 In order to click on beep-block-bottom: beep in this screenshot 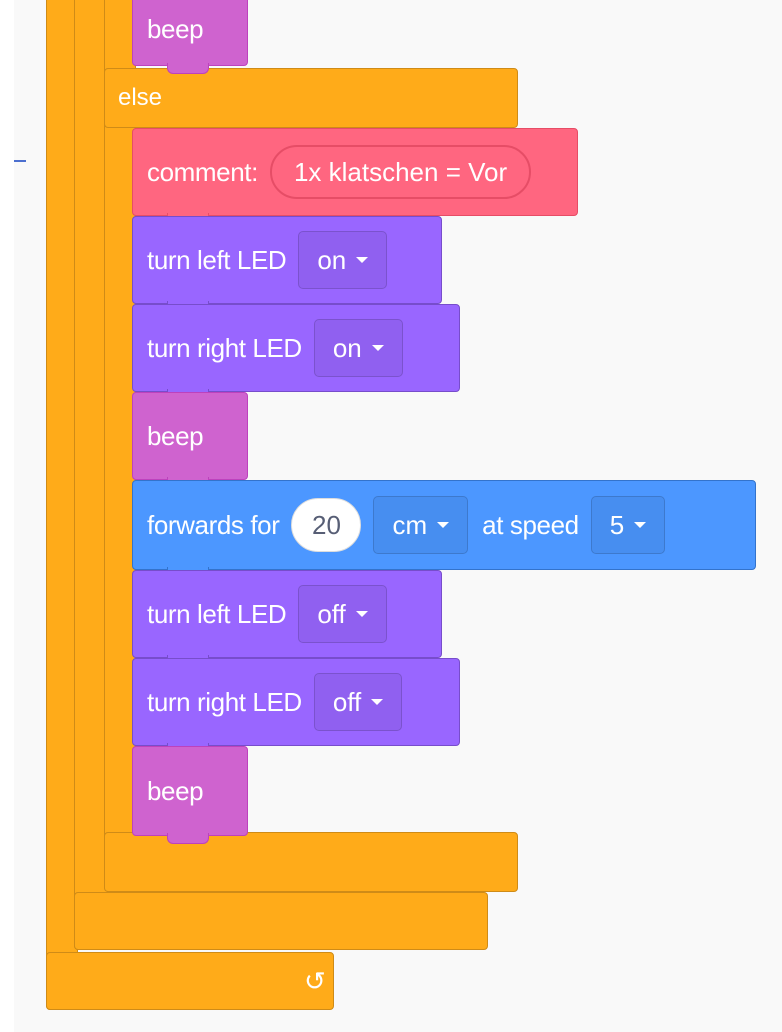, I will do `click(190, 795)`.